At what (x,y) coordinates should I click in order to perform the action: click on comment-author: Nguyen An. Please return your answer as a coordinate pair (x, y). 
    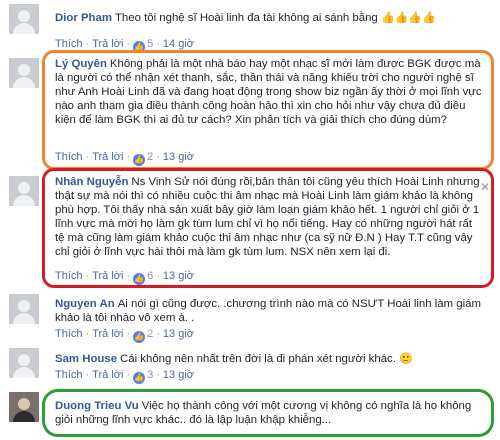
    Looking at the image, I should click on (85, 304).